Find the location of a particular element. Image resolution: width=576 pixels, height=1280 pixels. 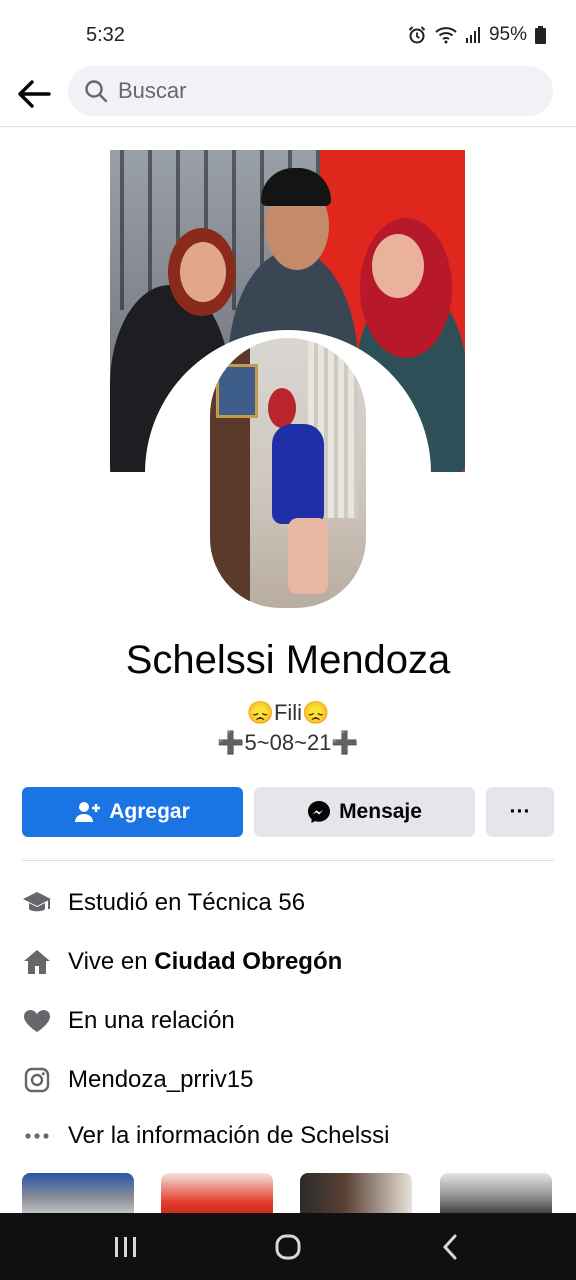

message-button: Mensaje is located at coordinates (364, 812).